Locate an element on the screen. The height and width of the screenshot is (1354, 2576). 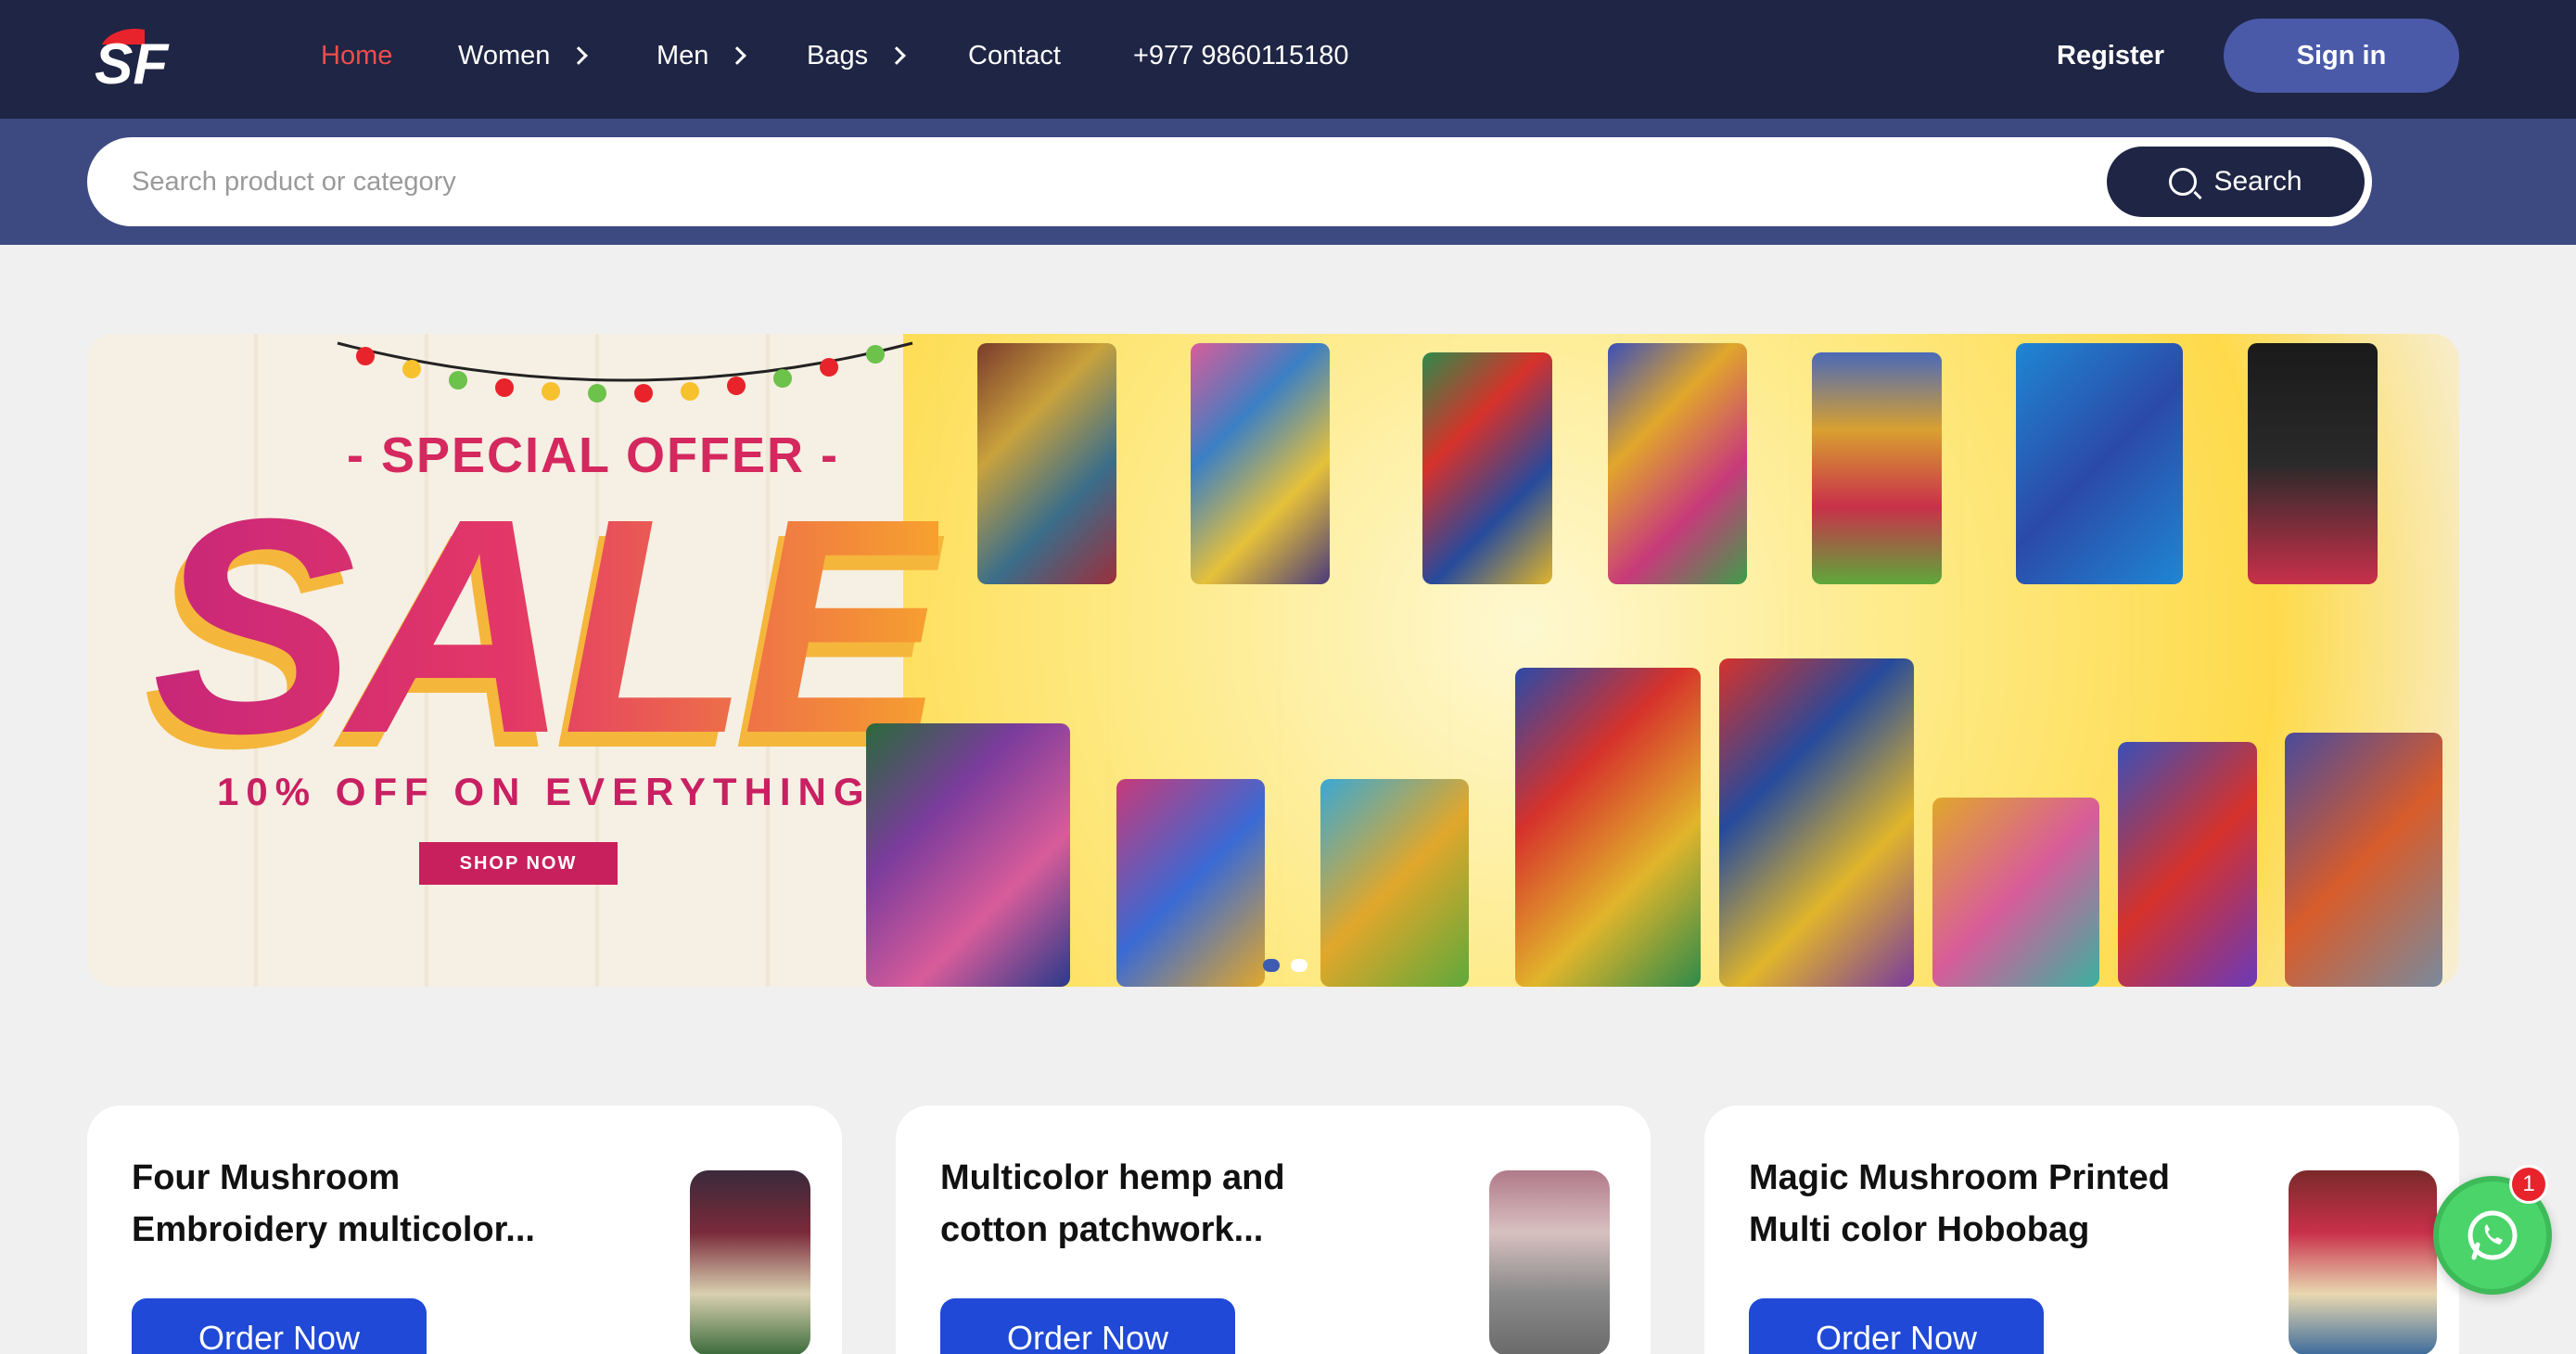
logo: SF is located at coordinates (145, 57).